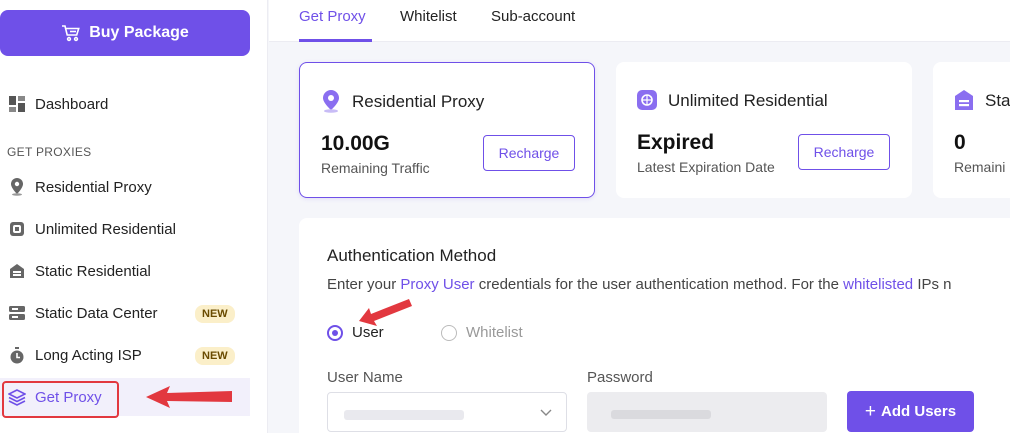 The image size is (1010, 433). Describe the element at coordinates (960, 142) in the screenshot. I see `card-value: 0` at that location.